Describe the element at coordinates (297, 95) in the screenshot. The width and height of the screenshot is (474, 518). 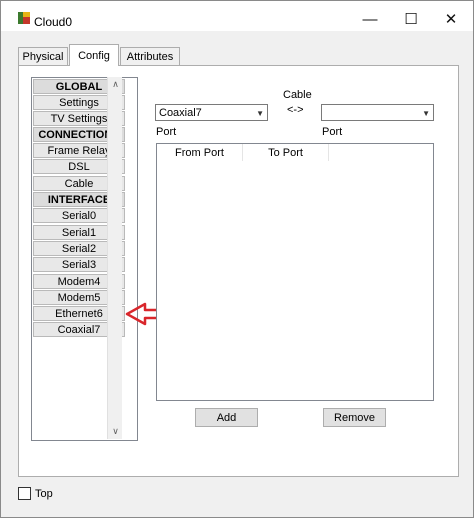
I see `cable-label: Cable` at that location.